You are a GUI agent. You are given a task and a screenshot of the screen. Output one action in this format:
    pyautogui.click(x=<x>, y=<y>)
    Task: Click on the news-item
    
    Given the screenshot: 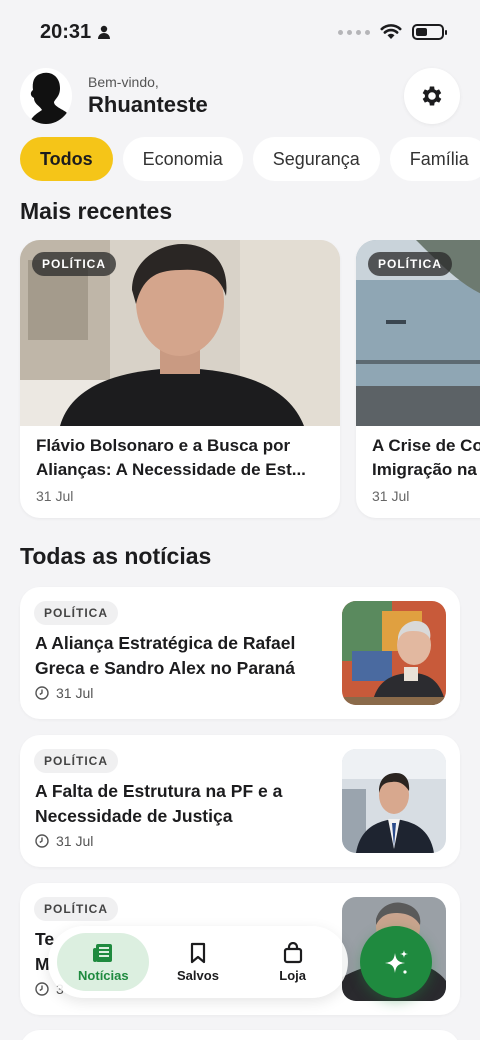 What is the action you would take?
    pyautogui.click(x=240, y=1035)
    